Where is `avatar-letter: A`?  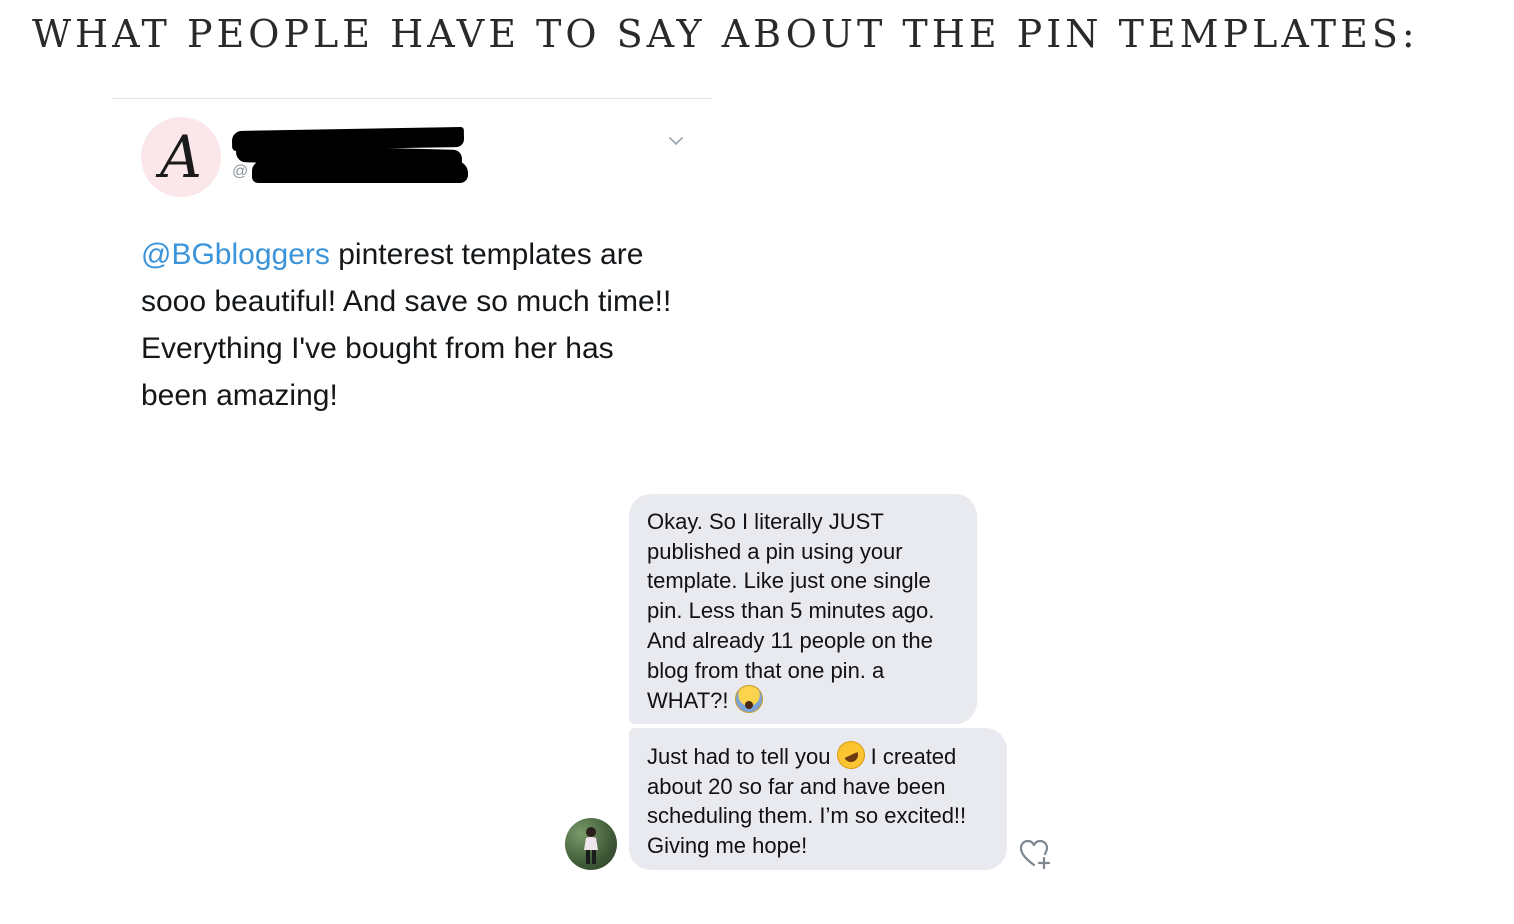
avatar-letter: A is located at coordinates (181, 157).